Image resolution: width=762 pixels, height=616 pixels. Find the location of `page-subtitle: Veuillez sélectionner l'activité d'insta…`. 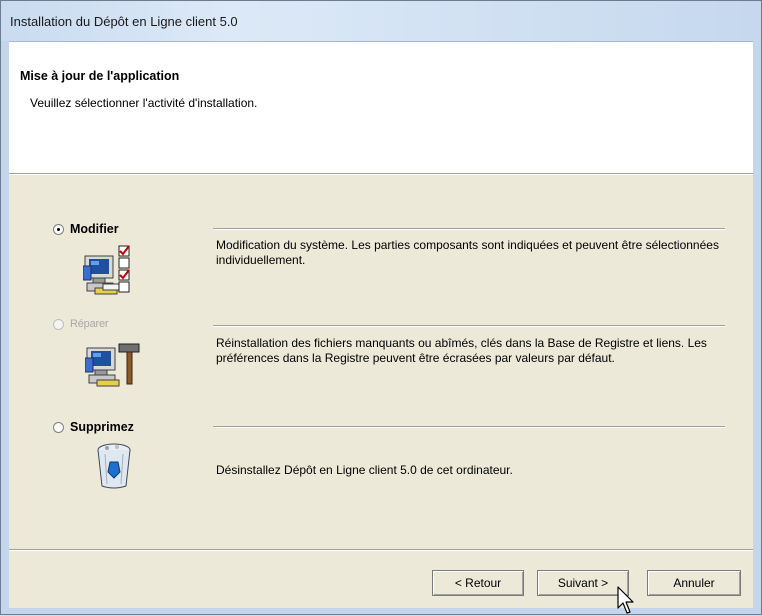

page-subtitle: Veuillez sélectionner l'activité d'insta… is located at coordinates (144, 103).